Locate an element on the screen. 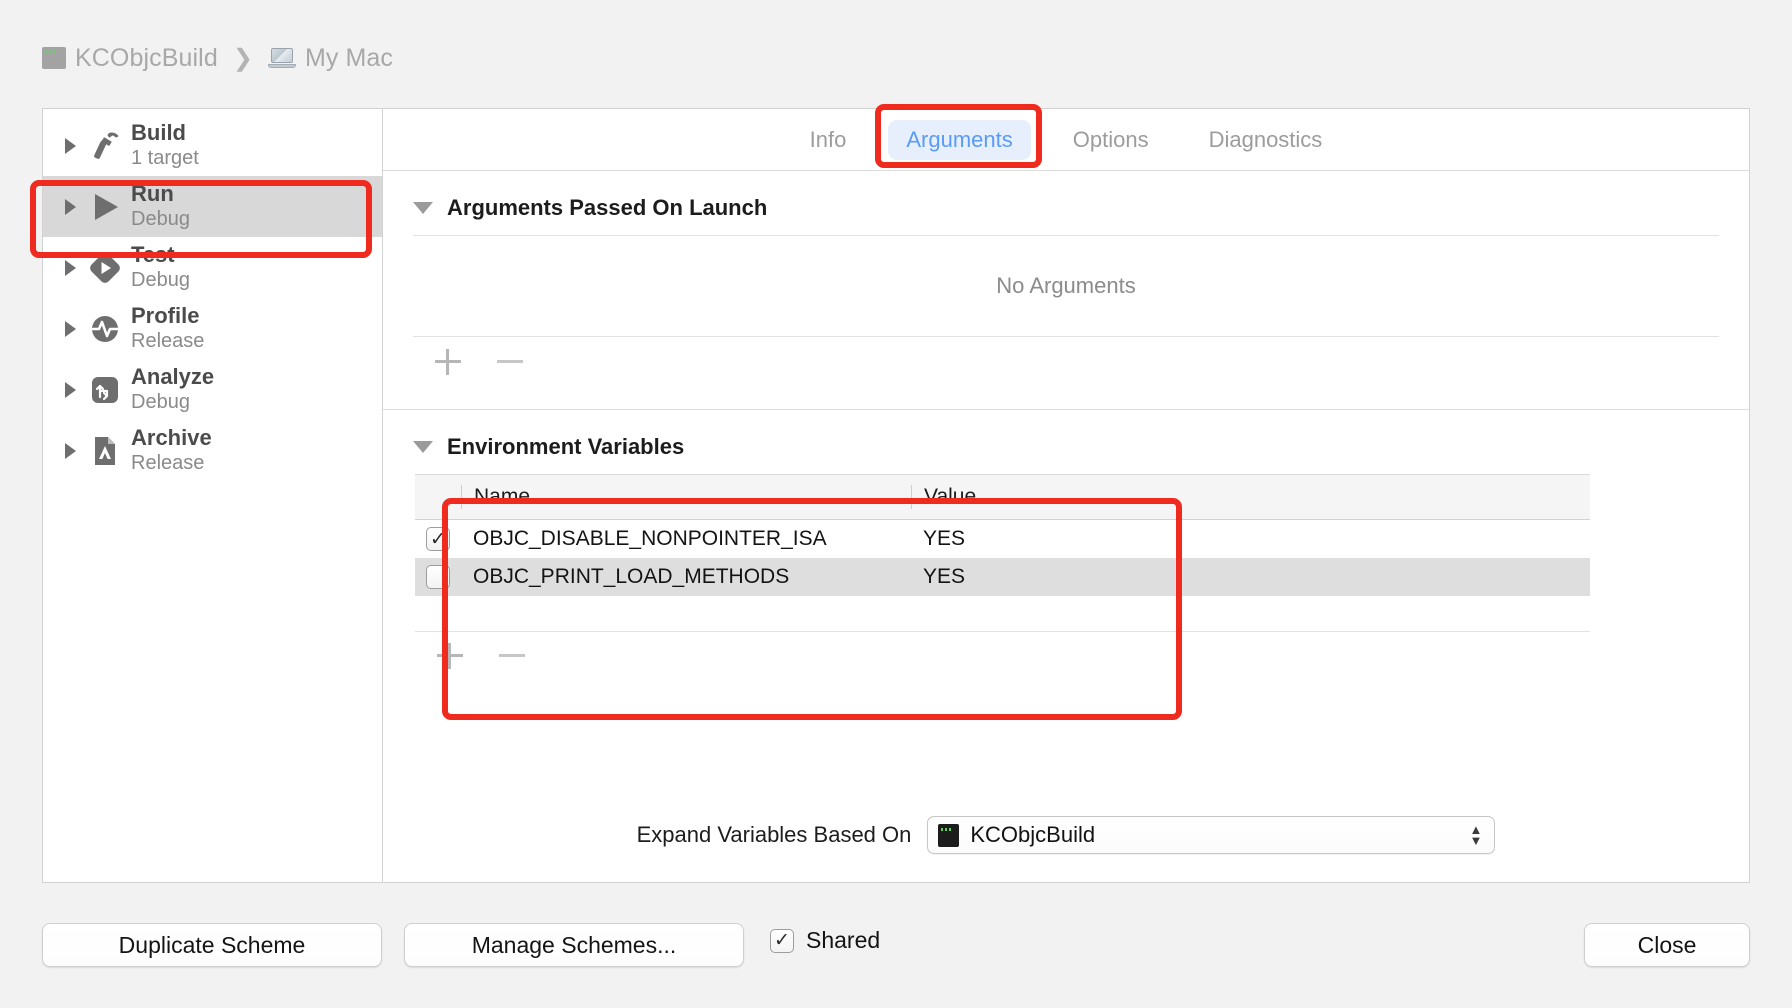 This screenshot has height=1008, width=1792. pulse-icon is located at coordinates (105, 329).